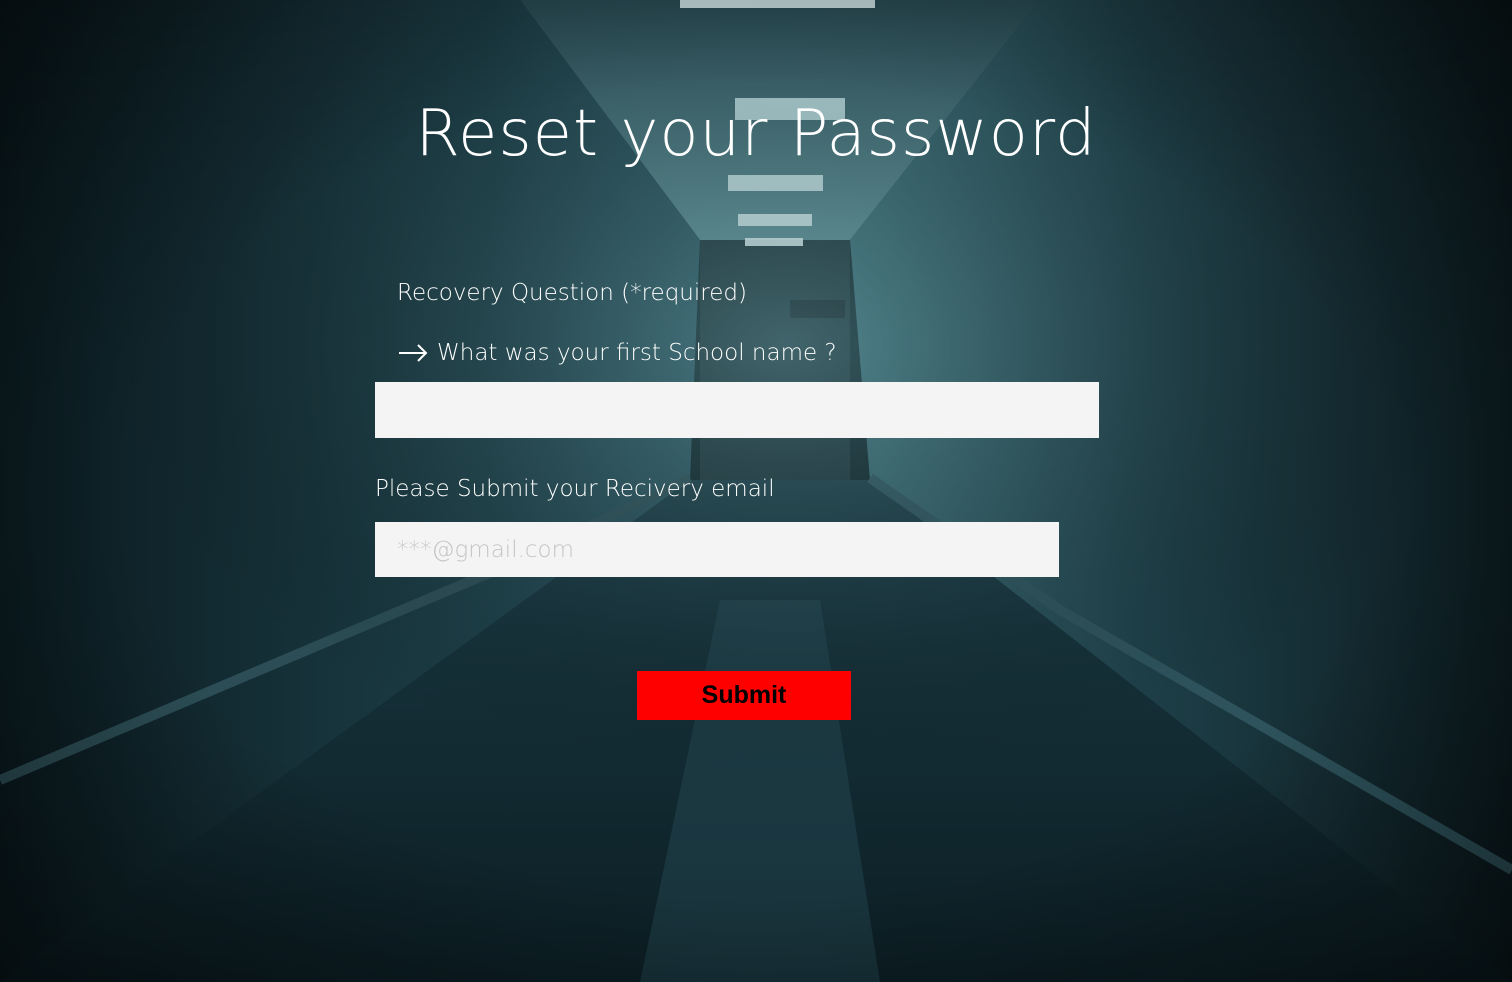  Describe the element at coordinates (575, 489) in the screenshot. I see `recovery-email-label: Please Submit your Recivery email` at that location.